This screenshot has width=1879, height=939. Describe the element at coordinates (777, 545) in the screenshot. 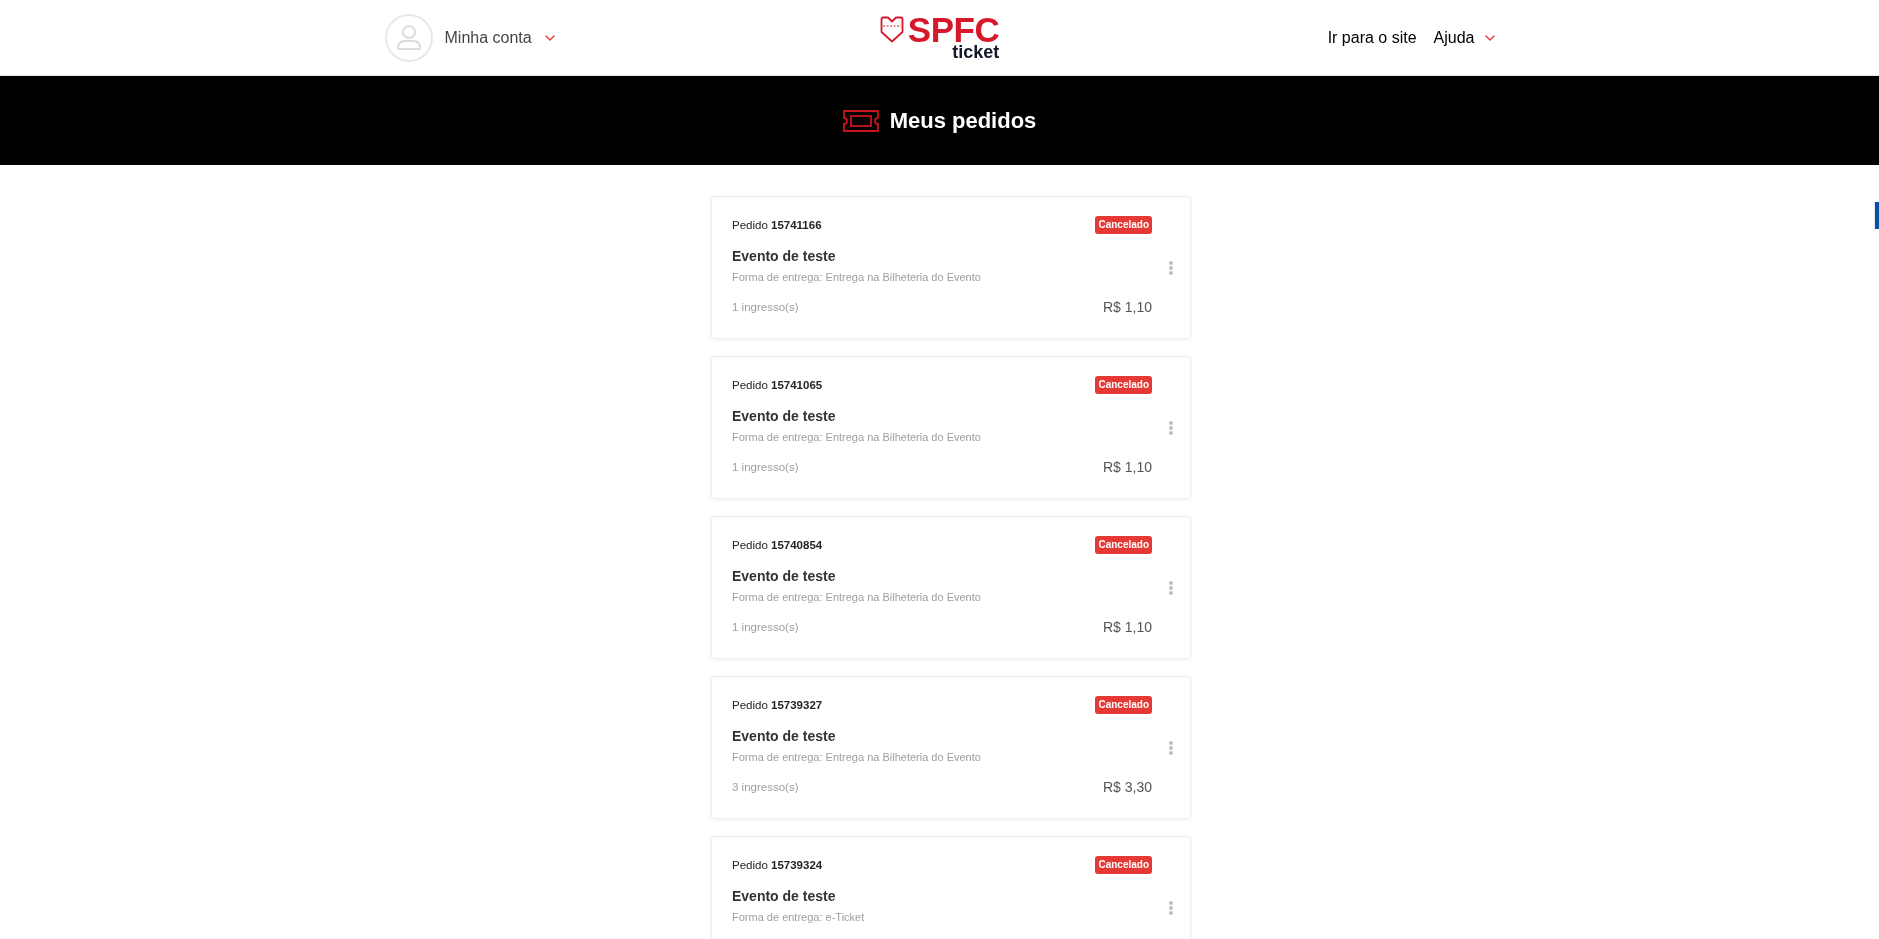

I see `order-number: Pedido 15740854` at that location.